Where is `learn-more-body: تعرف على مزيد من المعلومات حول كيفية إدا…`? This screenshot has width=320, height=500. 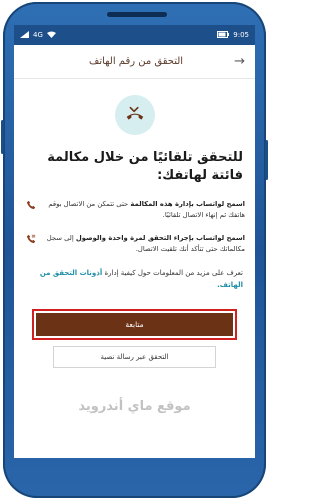
learn-more-body: تعرف على مزيد من المعلومات حول كيفية إدا… is located at coordinates (172, 273).